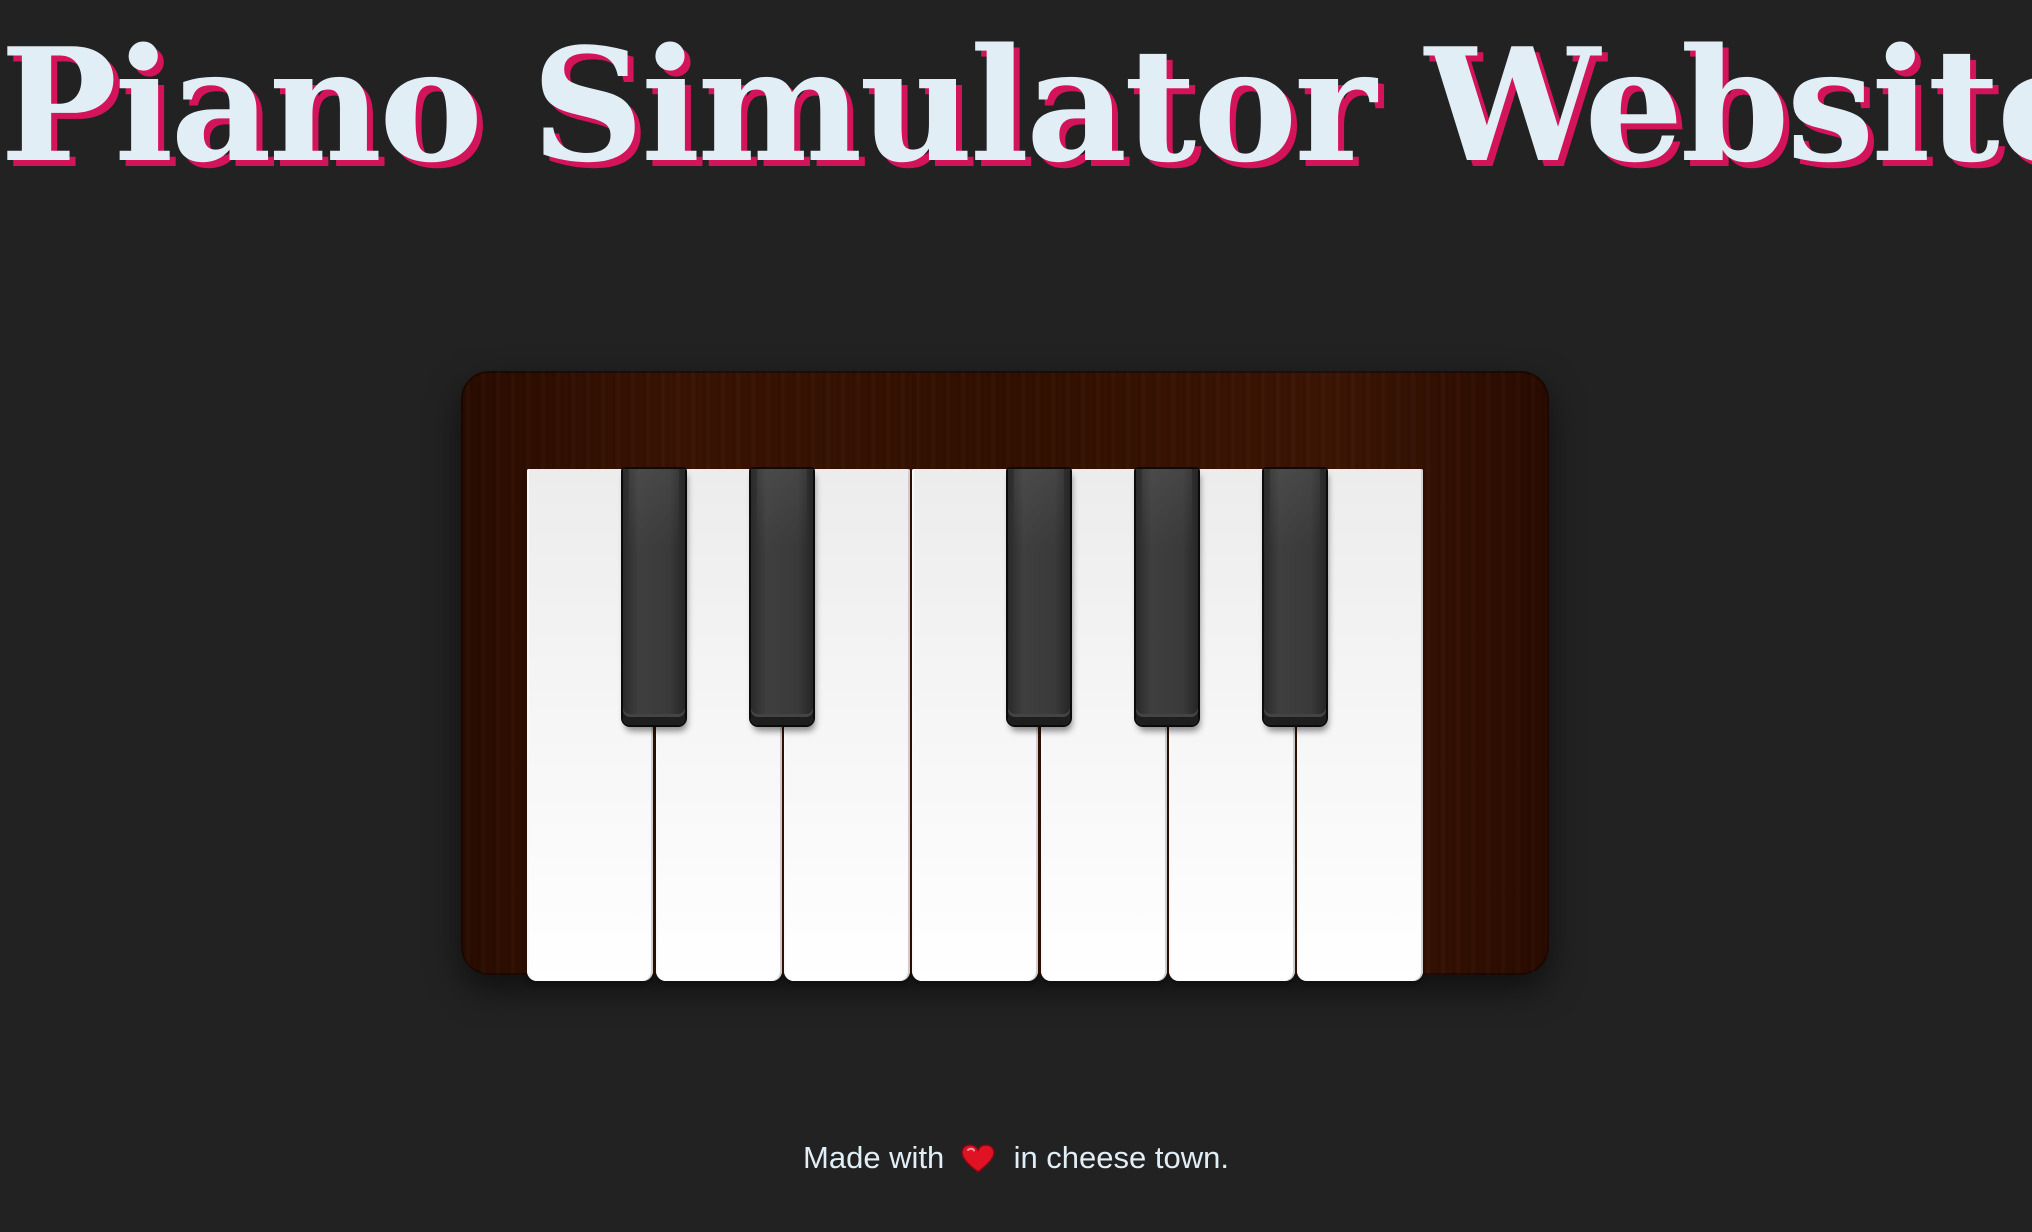 This screenshot has height=1232, width=2032. I want to click on black-key-f-sharp, so click(1039, 597).